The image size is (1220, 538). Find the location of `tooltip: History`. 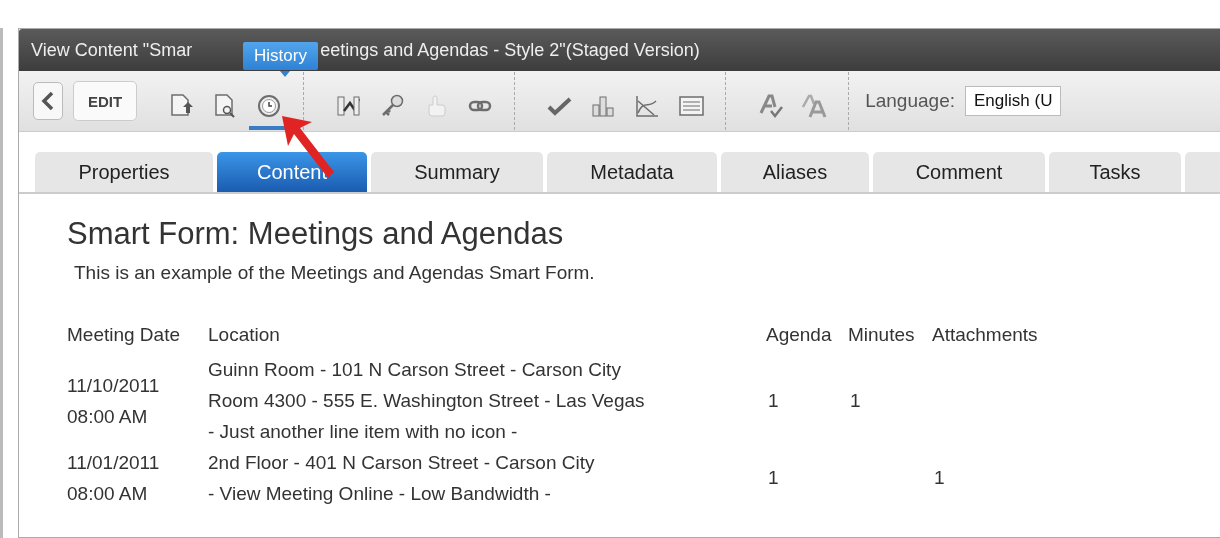

tooltip: History is located at coordinates (280, 56).